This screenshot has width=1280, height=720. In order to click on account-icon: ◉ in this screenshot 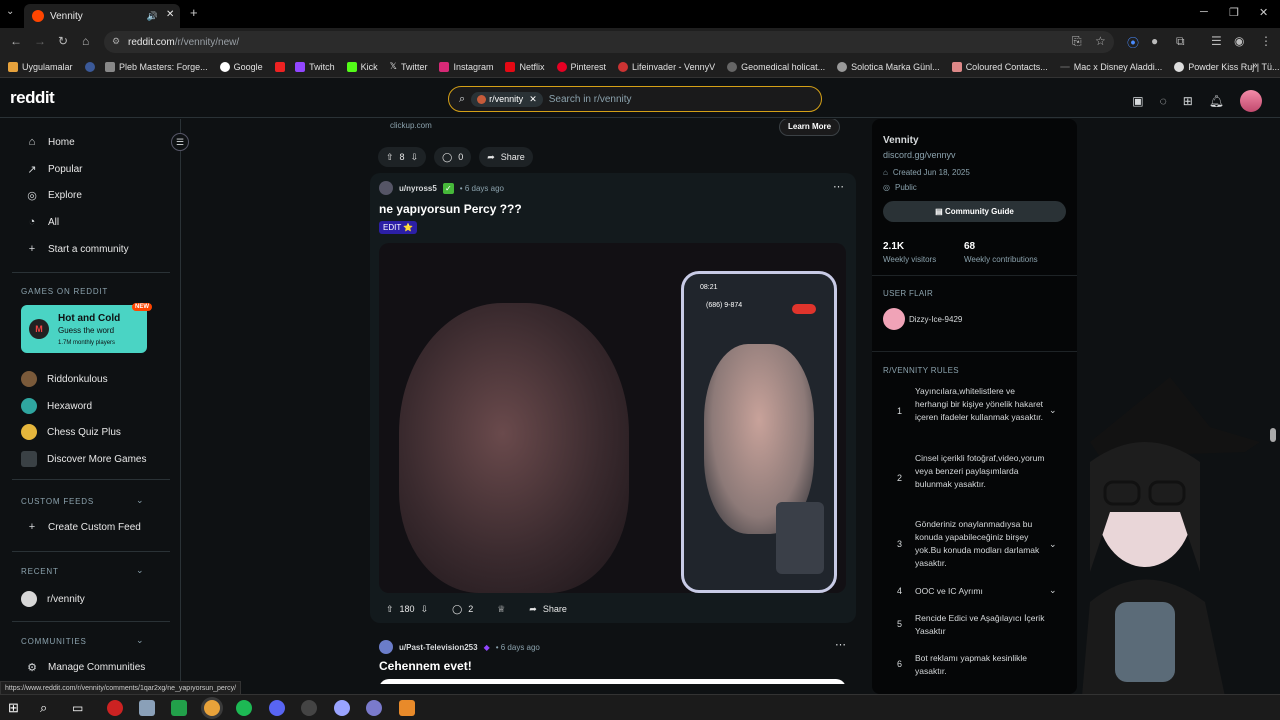, I will do `click(1239, 41)`.